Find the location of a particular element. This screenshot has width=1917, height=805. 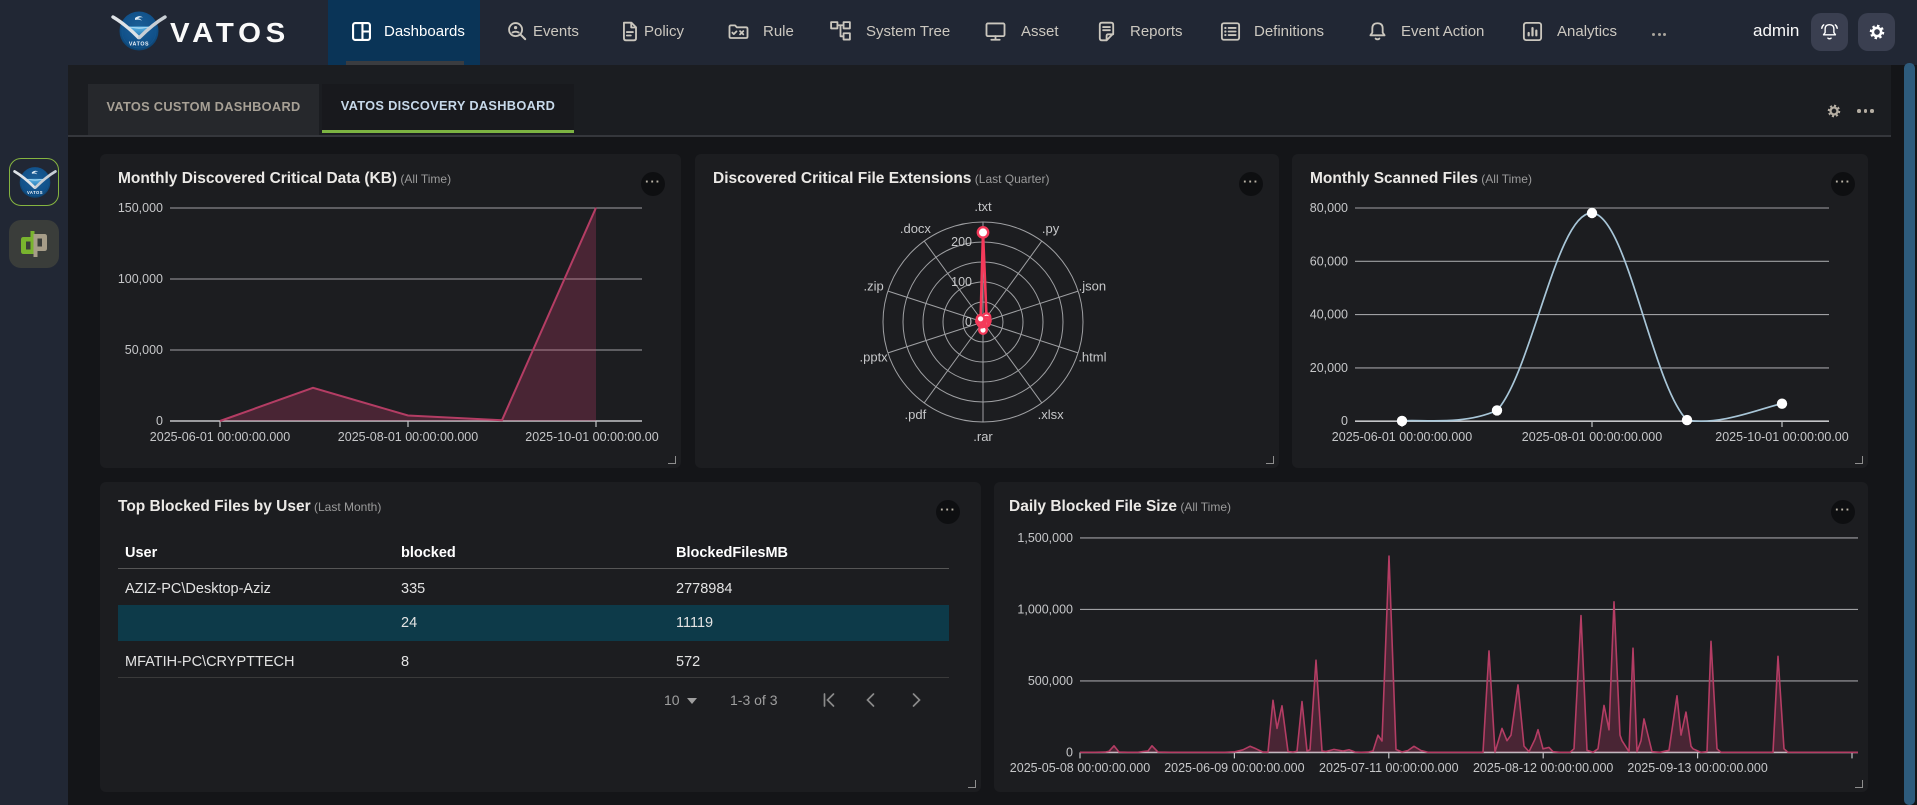

svg-text: 2025-08-12 00:00:00.000 is located at coordinates (1543, 768).